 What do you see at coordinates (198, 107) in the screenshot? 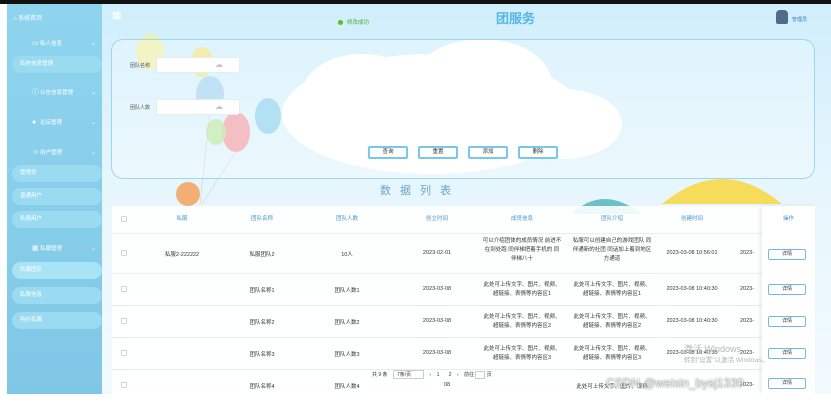
I see `team-size-input: ☁` at bounding box center [198, 107].